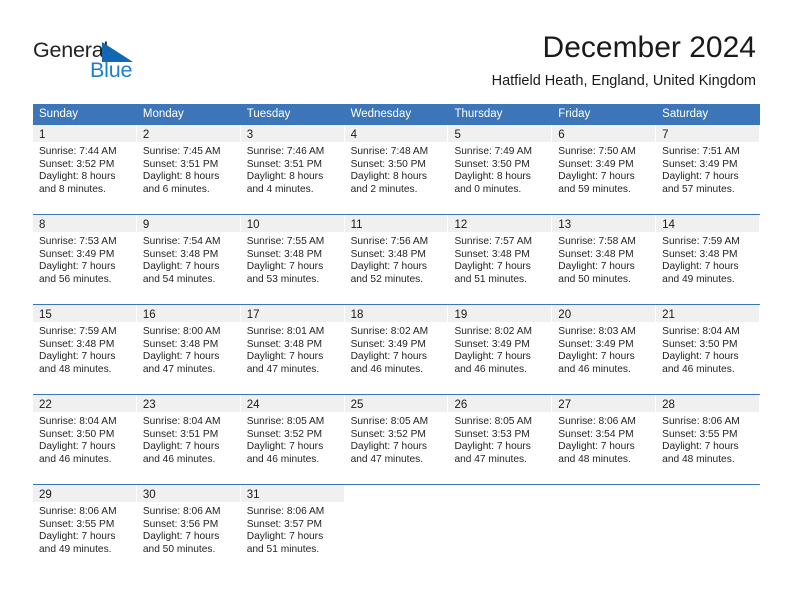 This screenshot has width=792, height=612. What do you see at coordinates (285, 151) in the screenshot?
I see `sunrise-text: Sunrise: 7:46 AM` at bounding box center [285, 151].